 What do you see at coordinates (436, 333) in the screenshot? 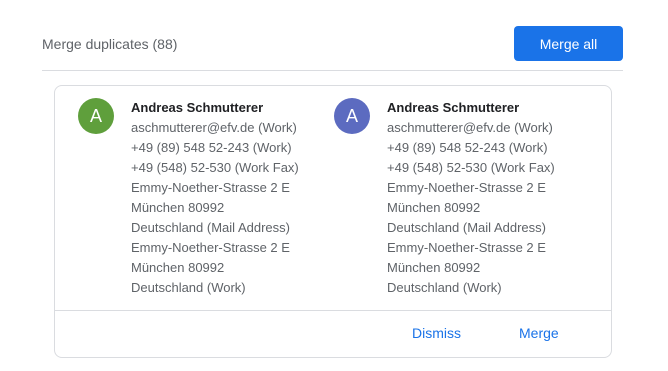
I see `dismiss-button: Dismiss` at bounding box center [436, 333].